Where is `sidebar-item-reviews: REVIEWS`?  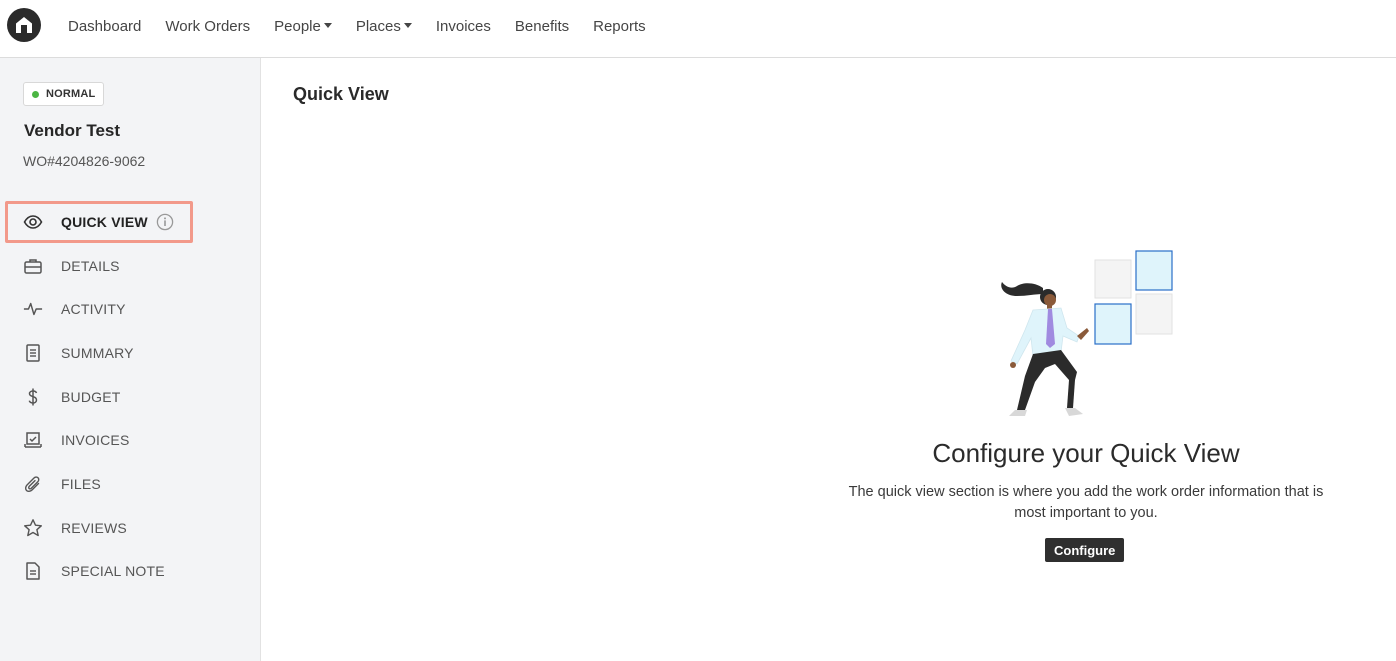
sidebar-item-reviews: REVIEWS is located at coordinates (130, 528).